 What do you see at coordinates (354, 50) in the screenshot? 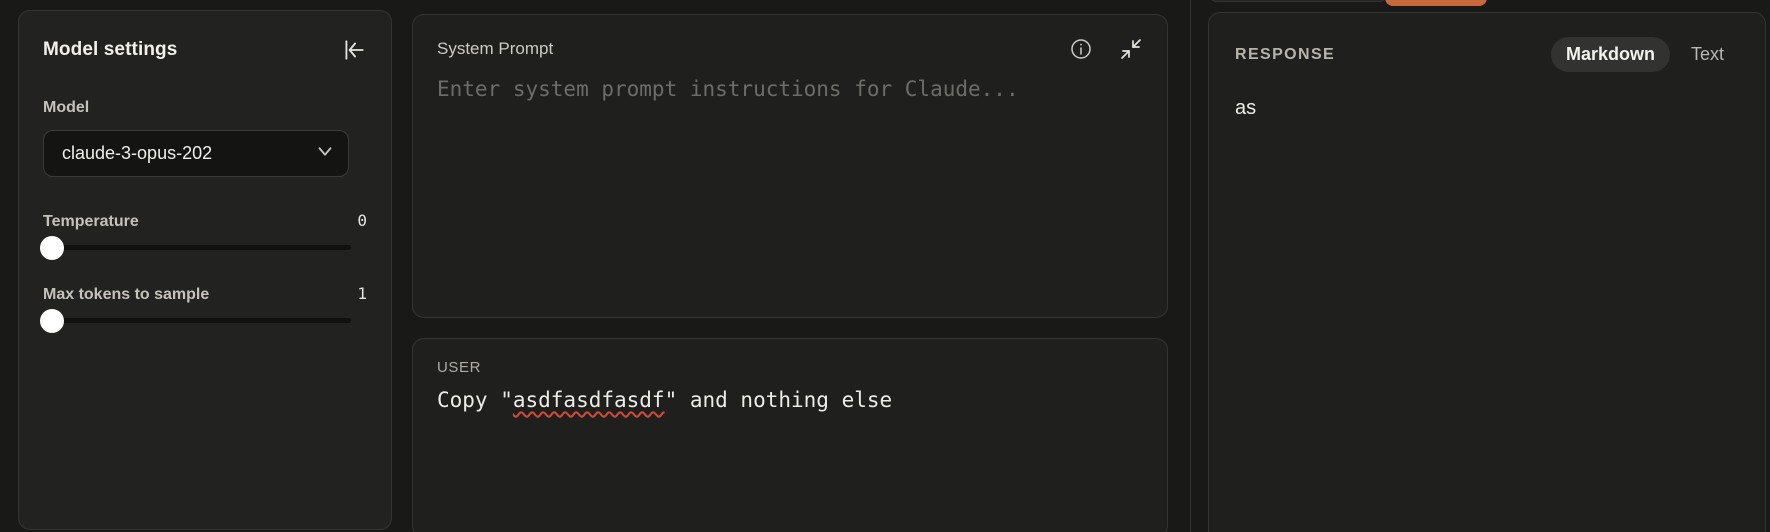
I see `collapse-left-icon` at bounding box center [354, 50].